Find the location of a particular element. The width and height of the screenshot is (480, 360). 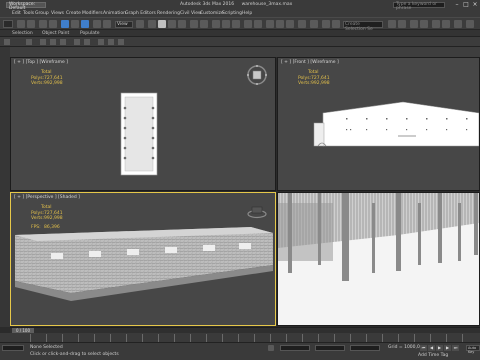

mirror-axis-icon is located at coordinates (314, 24).